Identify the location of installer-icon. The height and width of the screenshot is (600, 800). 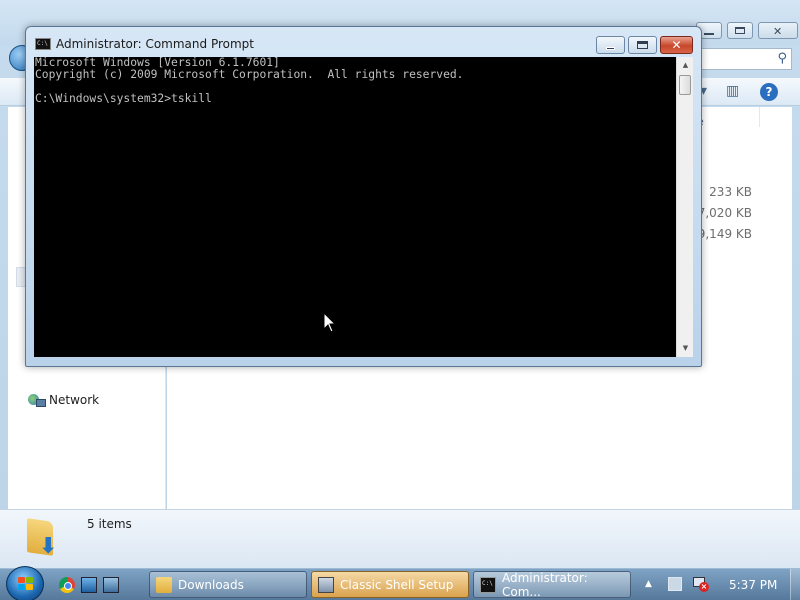
(326, 584).